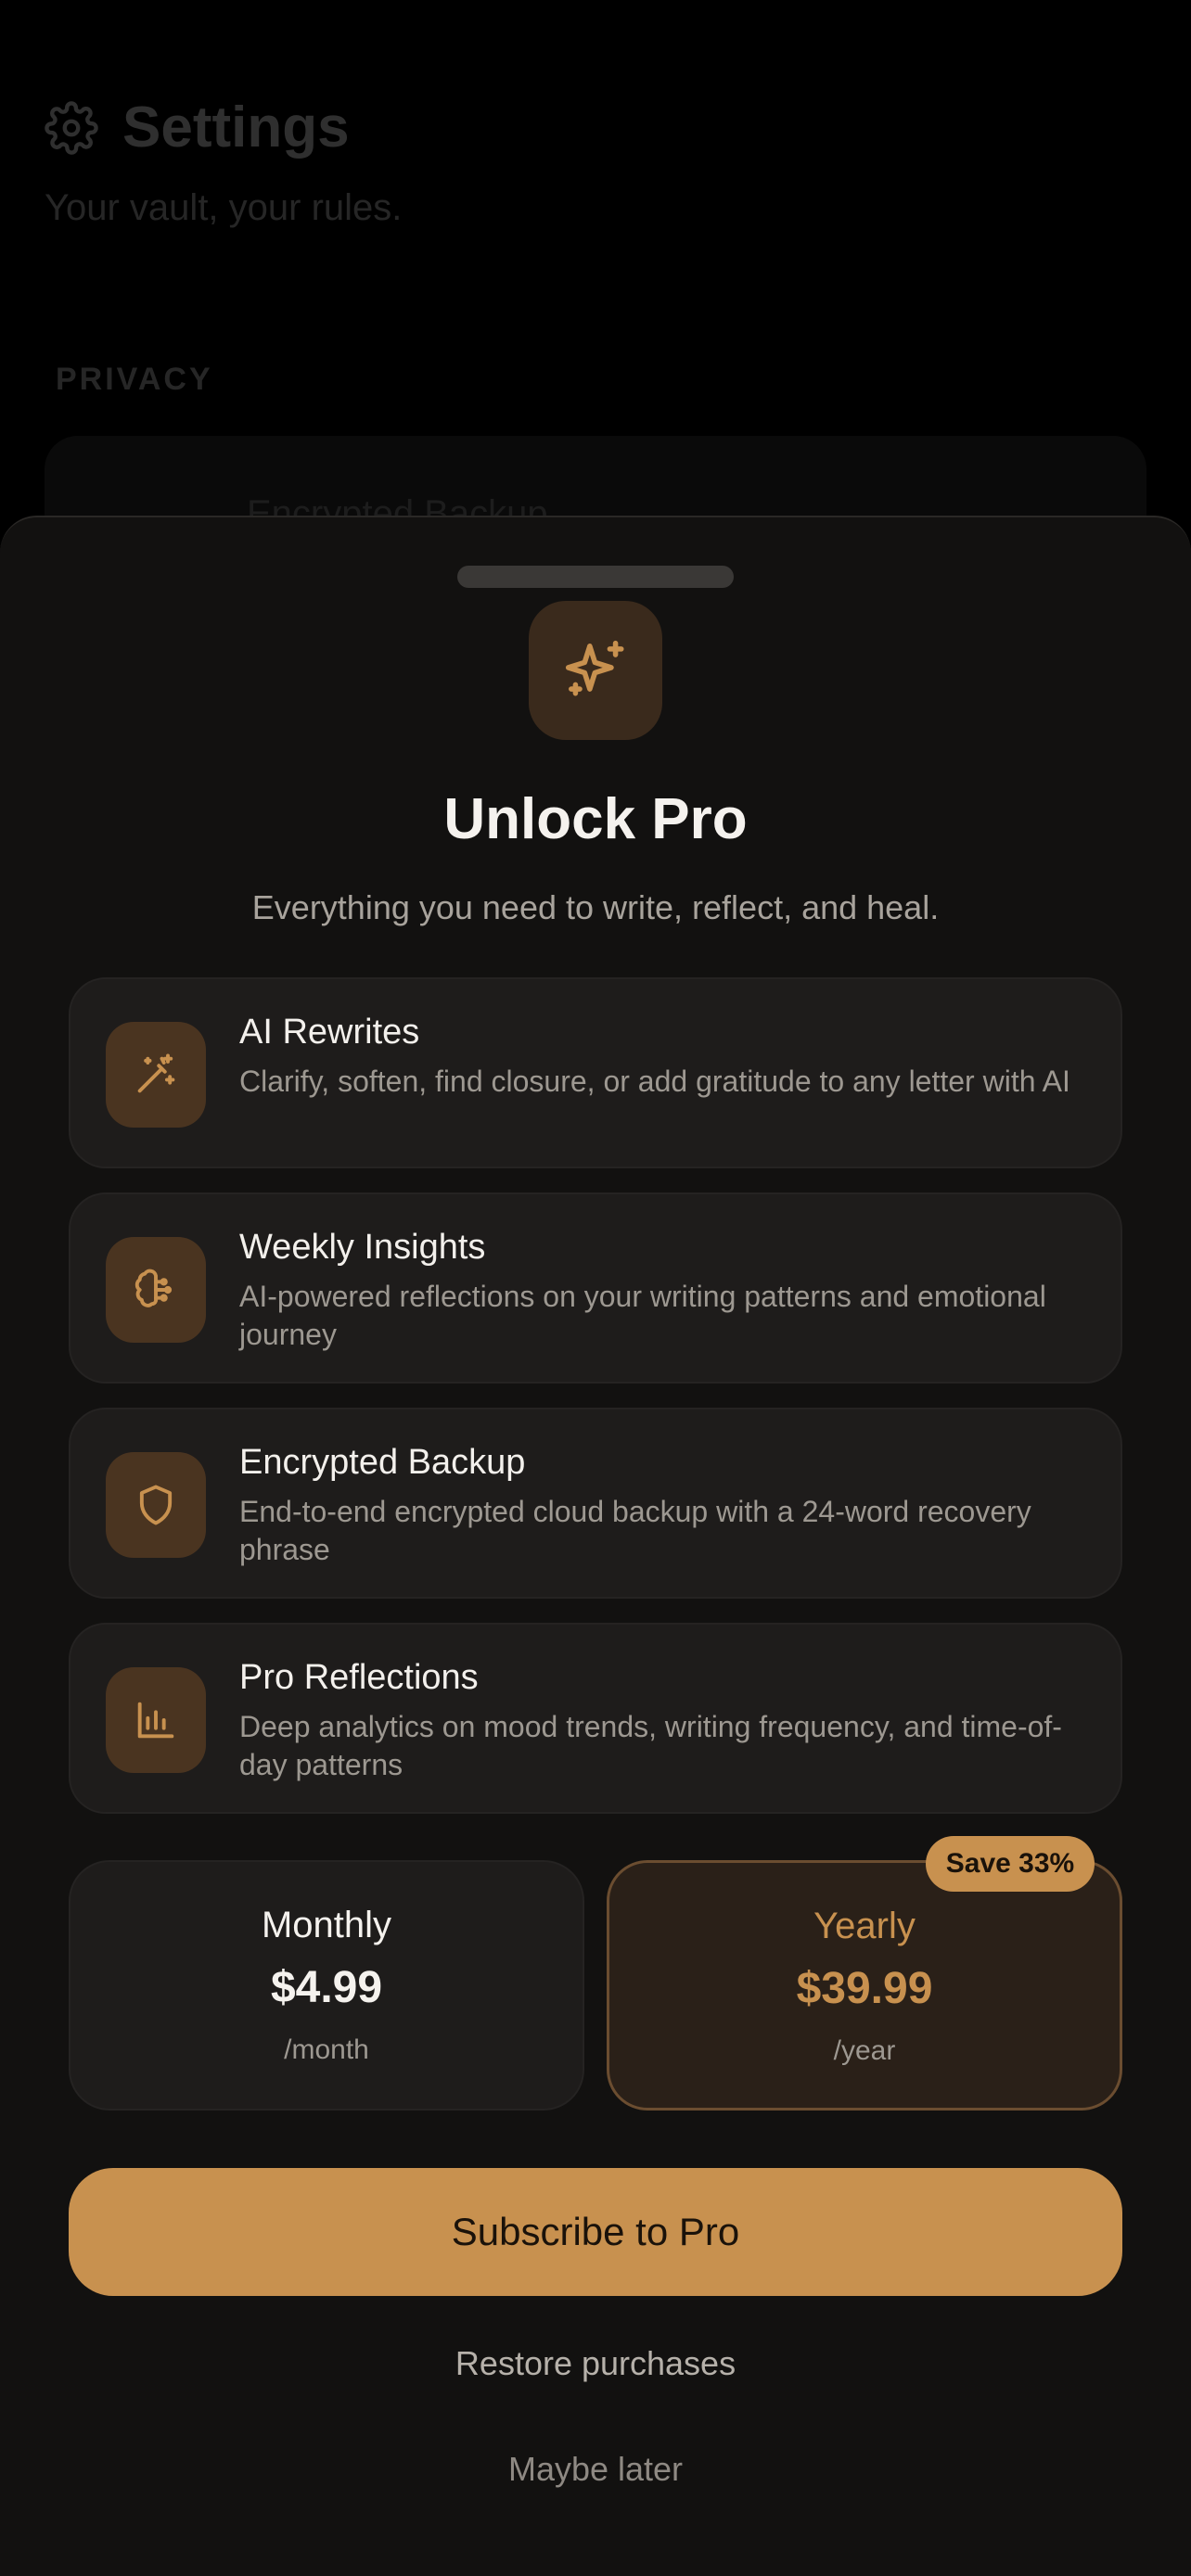  Describe the element at coordinates (595, 577) in the screenshot. I see `sheet-drag-handle` at that location.